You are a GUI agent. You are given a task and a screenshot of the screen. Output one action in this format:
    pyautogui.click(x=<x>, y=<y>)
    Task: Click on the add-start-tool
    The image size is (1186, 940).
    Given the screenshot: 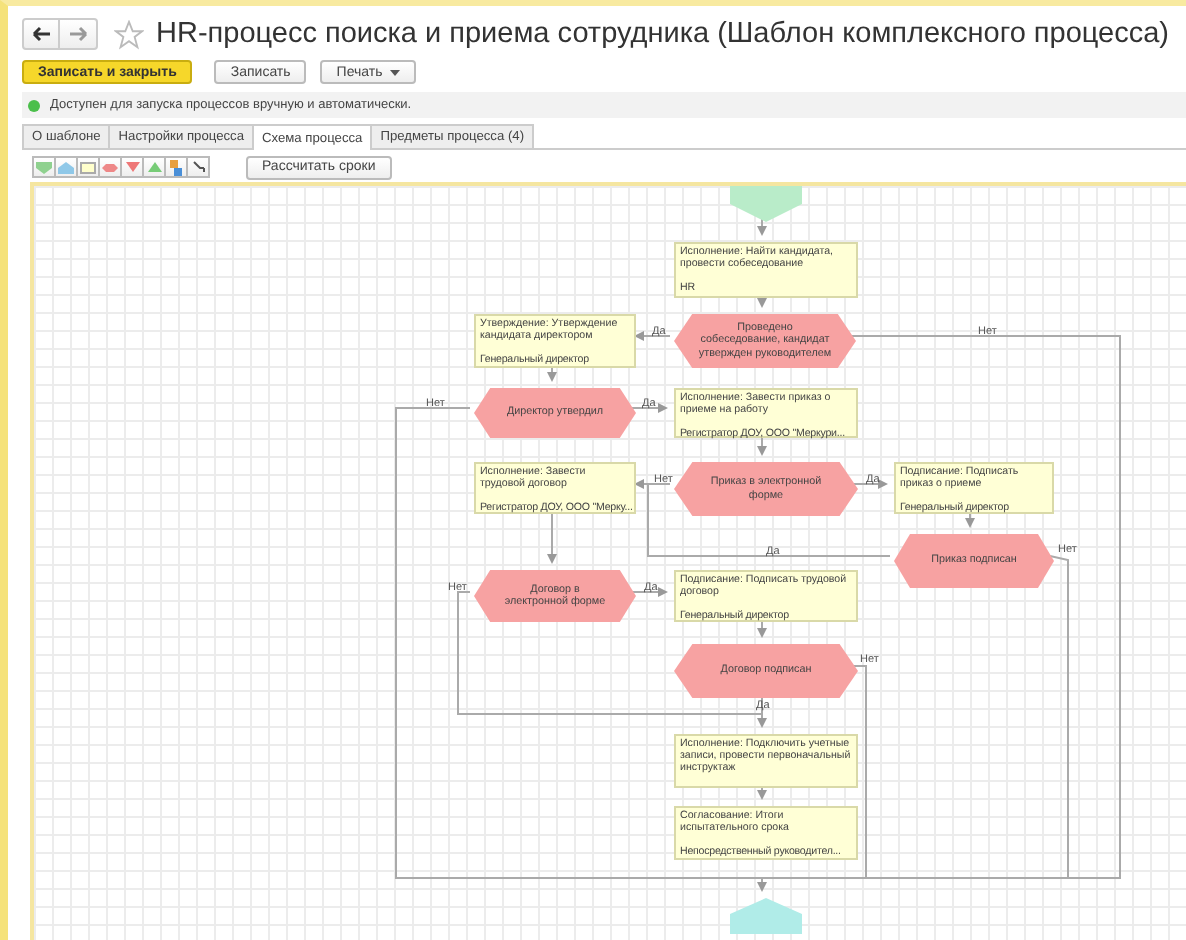 What is the action you would take?
    pyautogui.click(x=44, y=167)
    